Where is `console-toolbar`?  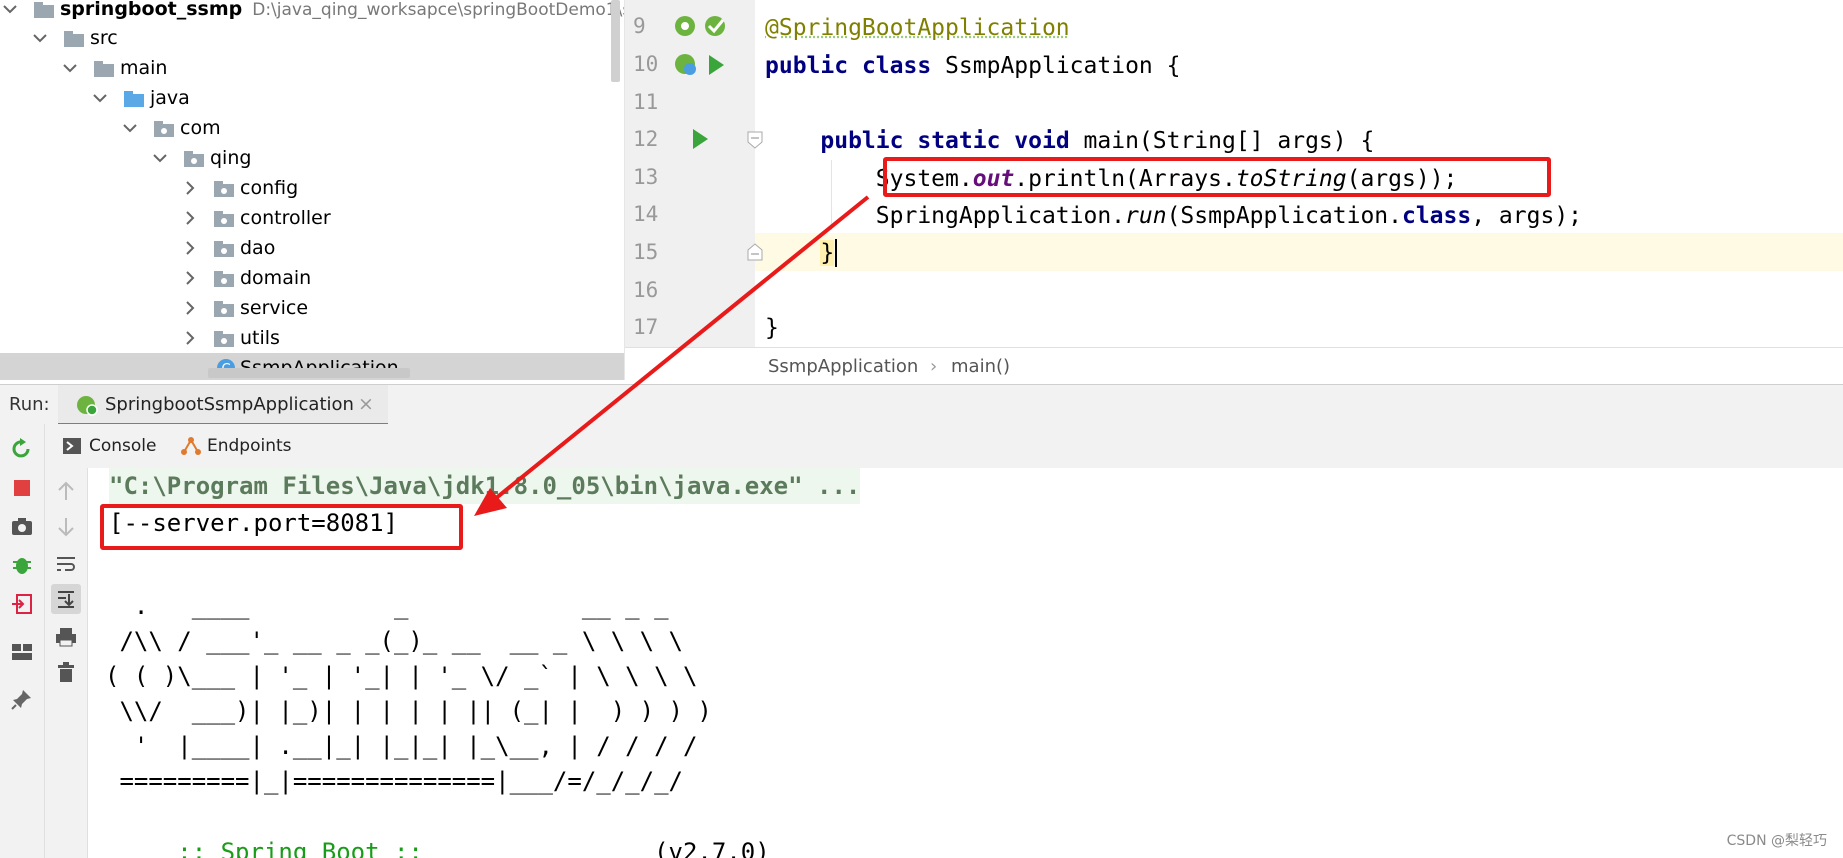 console-toolbar is located at coordinates (66, 663).